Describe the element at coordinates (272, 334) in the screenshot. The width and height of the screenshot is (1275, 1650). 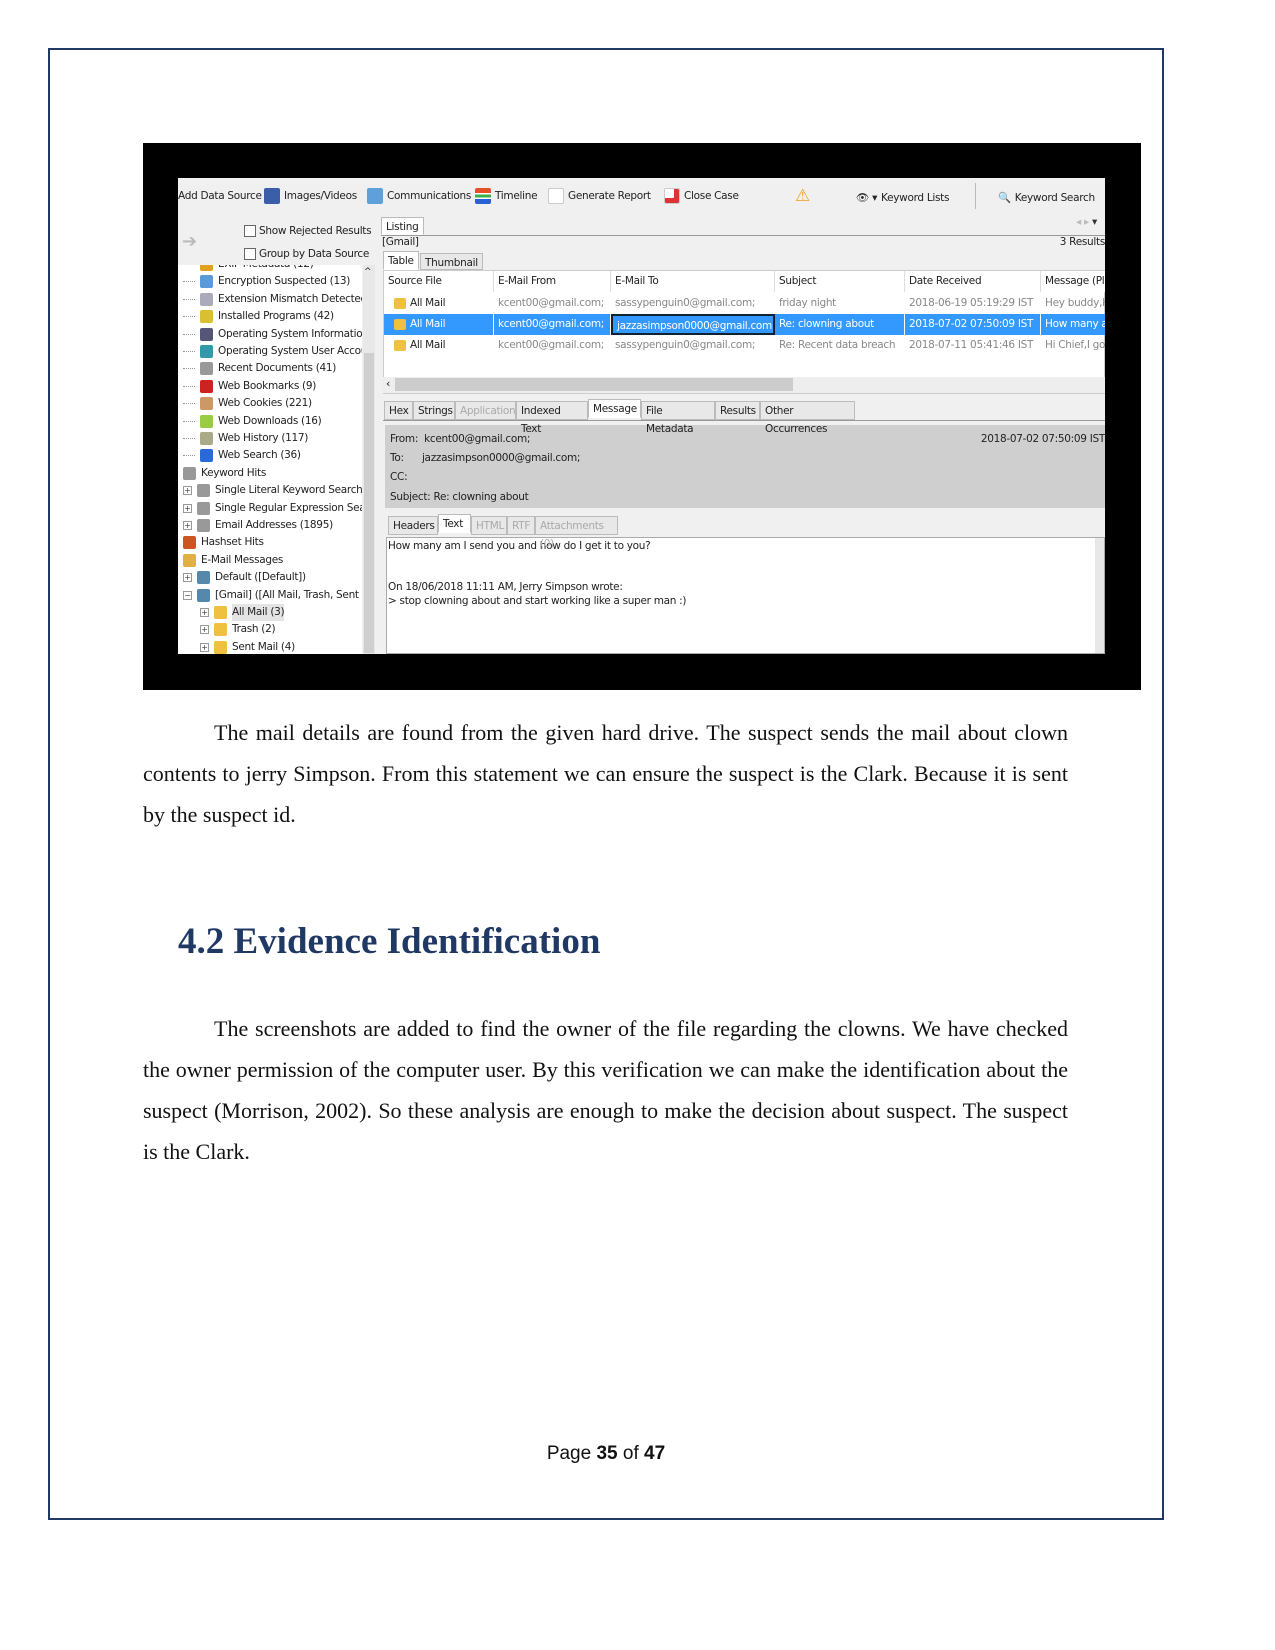
I see `tree-item: Operating System Information` at that location.